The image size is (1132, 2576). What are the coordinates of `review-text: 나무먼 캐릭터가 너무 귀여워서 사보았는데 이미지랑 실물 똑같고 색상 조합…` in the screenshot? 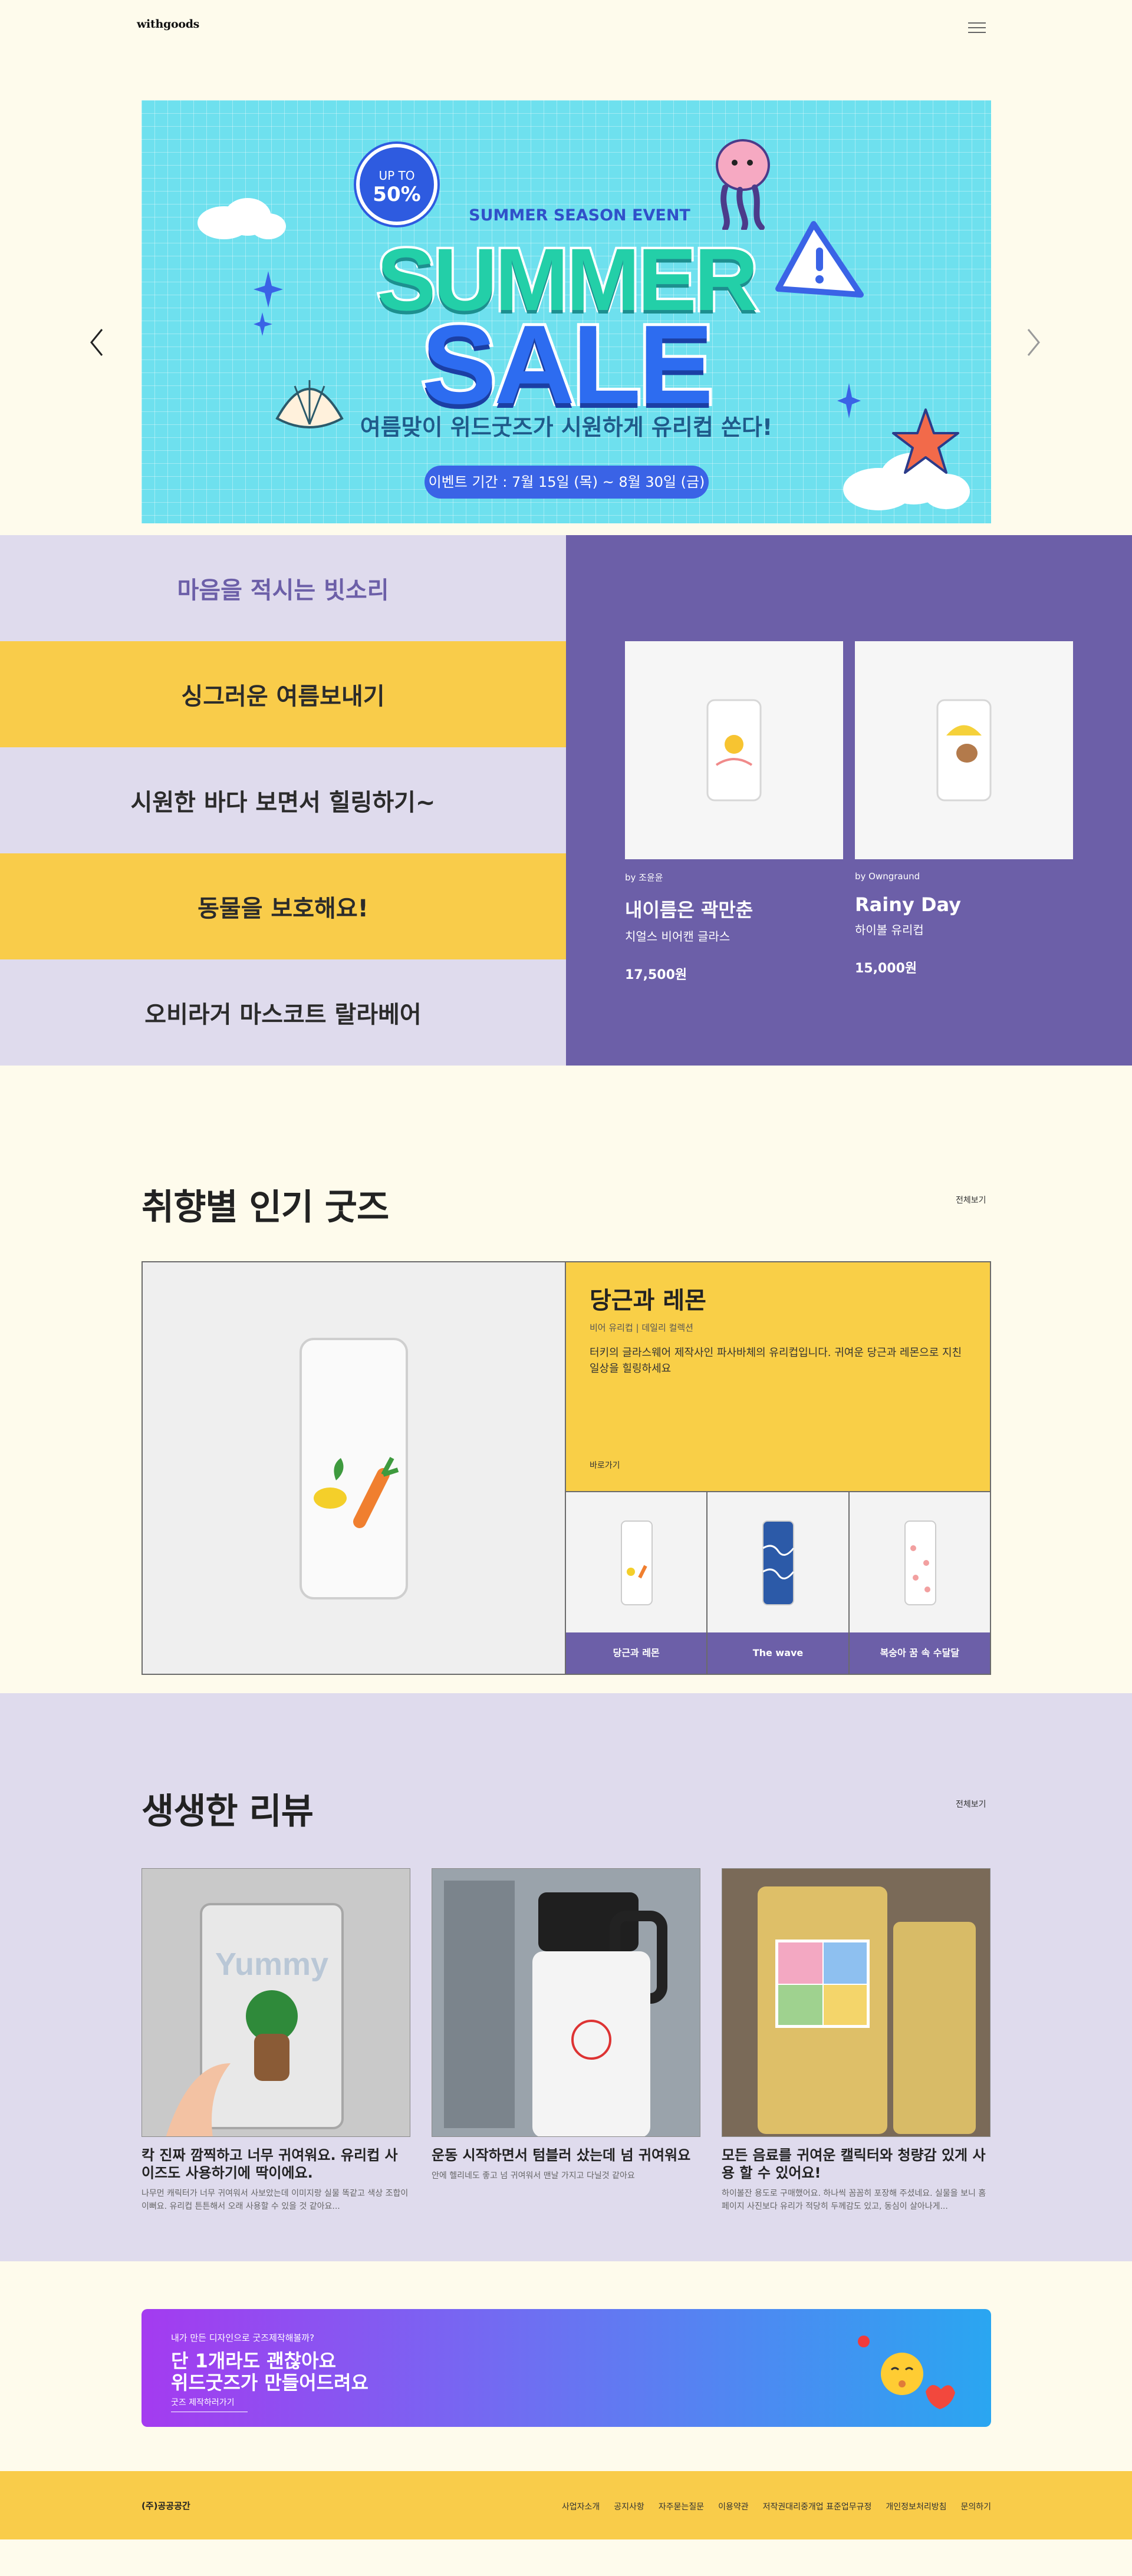 It's located at (275, 2200).